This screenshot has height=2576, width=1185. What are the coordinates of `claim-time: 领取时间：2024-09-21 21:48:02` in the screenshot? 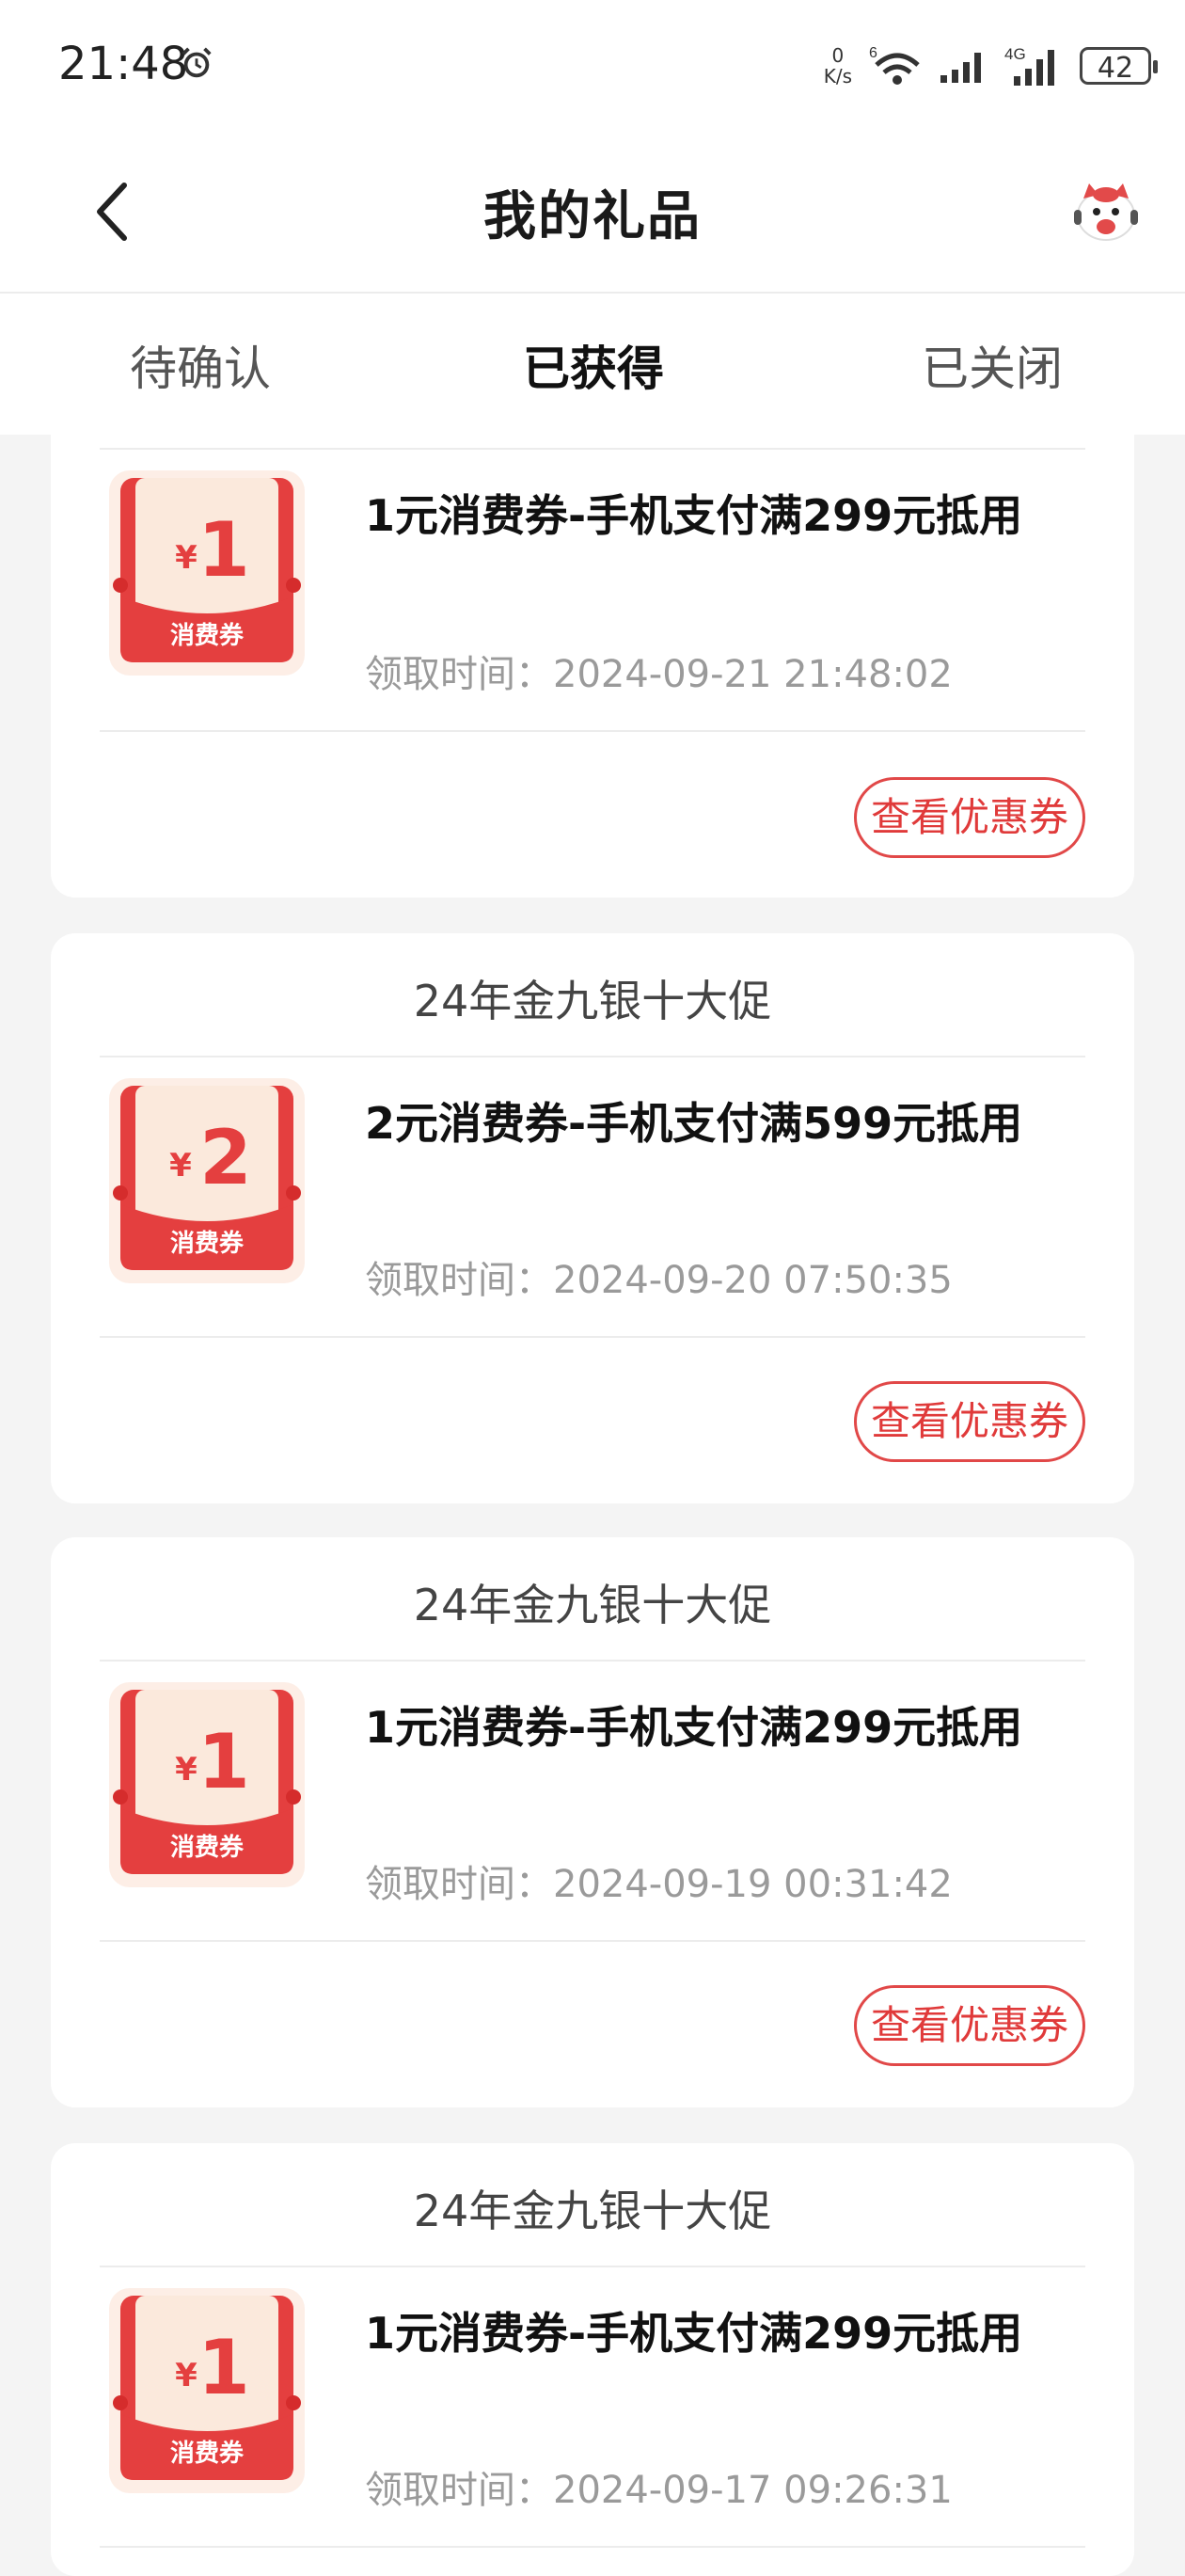 It's located at (659, 675).